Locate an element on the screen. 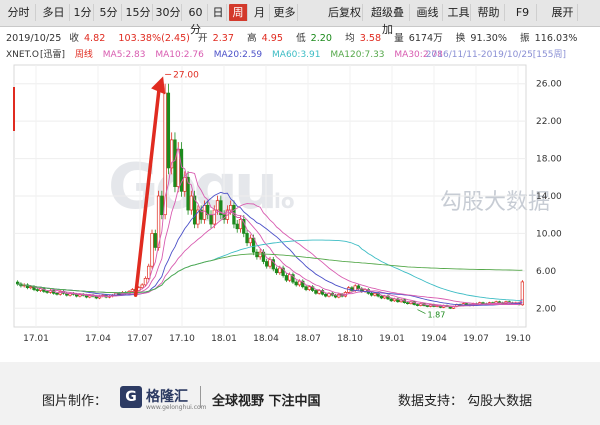 This screenshot has height=425, width=600. y-tick-label: 2.00 is located at coordinates (546, 309).